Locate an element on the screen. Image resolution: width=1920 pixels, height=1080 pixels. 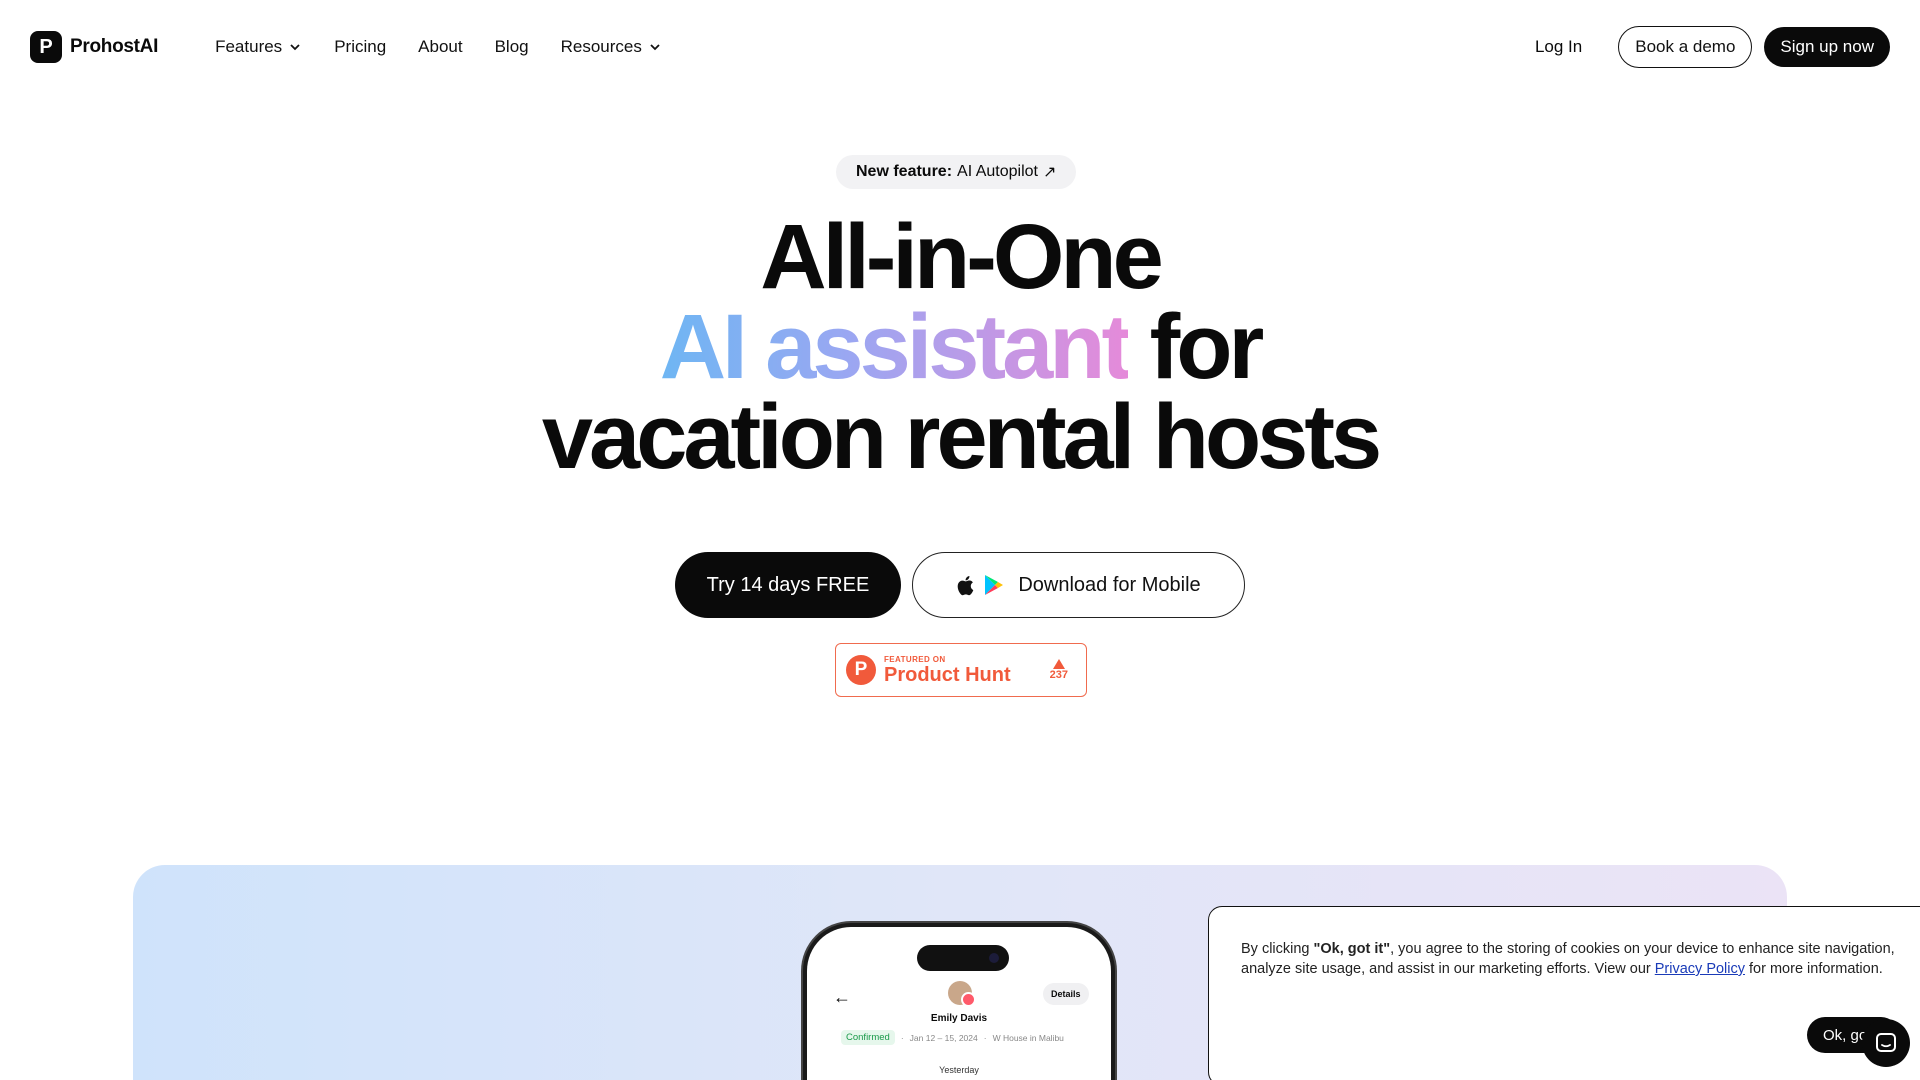
pill-label: New feature: is located at coordinates (904, 171).